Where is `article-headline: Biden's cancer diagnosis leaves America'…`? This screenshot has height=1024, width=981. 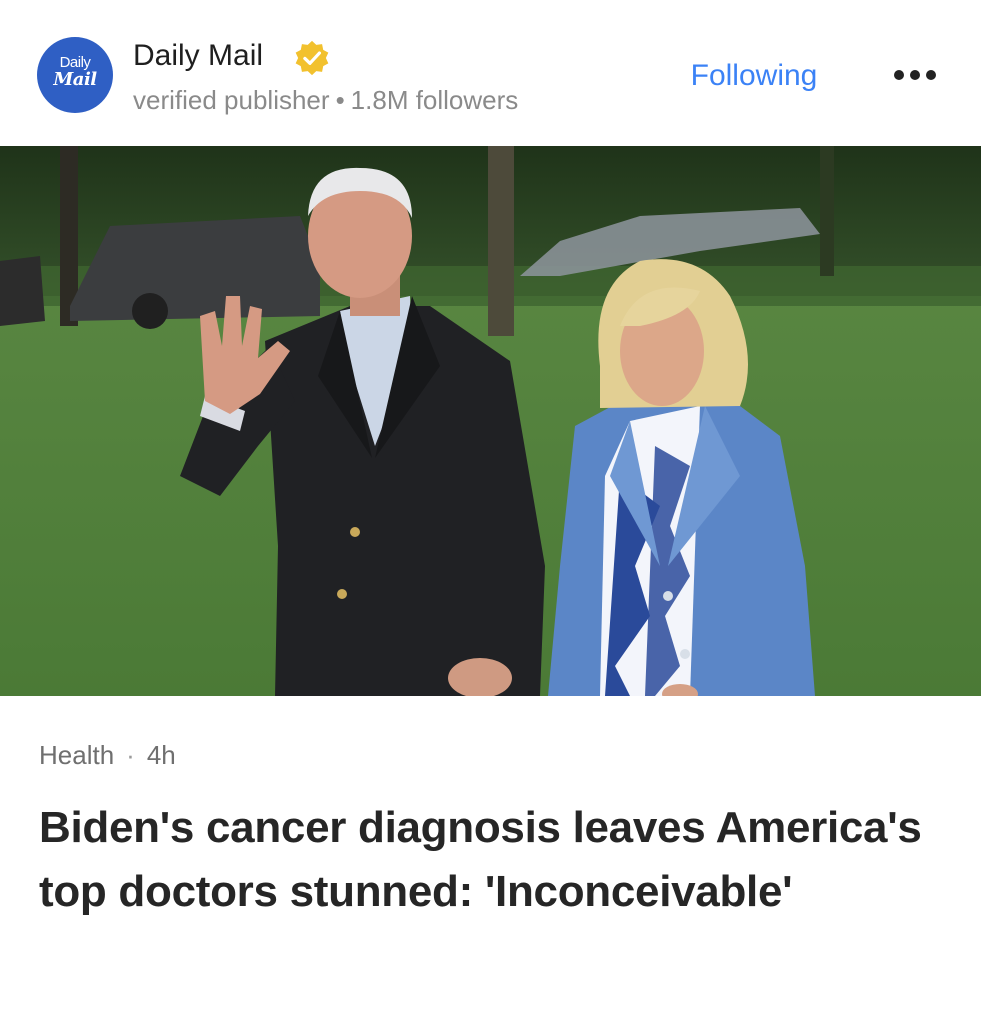 article-headline: Biden's cancer diagnosis leaves America'… is located at coordinates (489, 860).